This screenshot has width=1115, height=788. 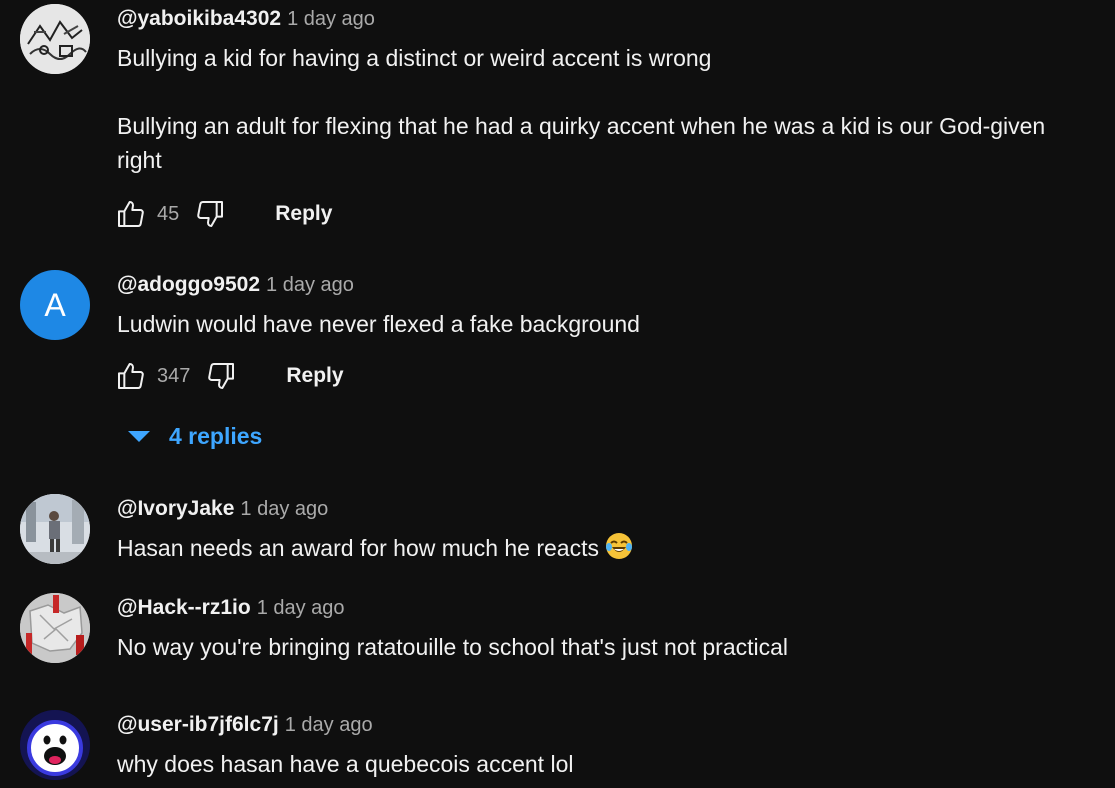 What do you see at coordinates (199, 18) in the screenshot?
I see `comment-author: @yaboikiba4302` at bounding box center [199, 18].